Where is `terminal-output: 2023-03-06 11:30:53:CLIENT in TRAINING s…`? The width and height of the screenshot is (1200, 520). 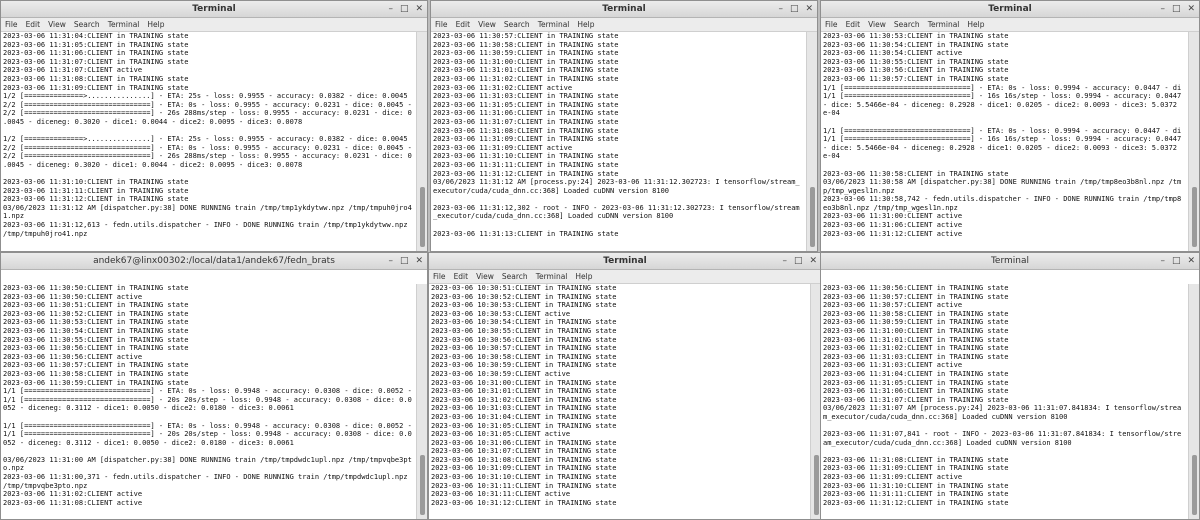
terminal-output: 2023-03-06 11:30:53:CLIENT in TRAINING s… is located at coordinates (1004, 141).